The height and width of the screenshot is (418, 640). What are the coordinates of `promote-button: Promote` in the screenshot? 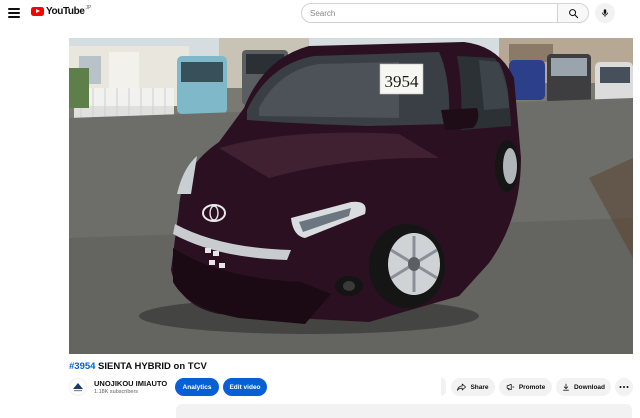 It's located at (525, 387).